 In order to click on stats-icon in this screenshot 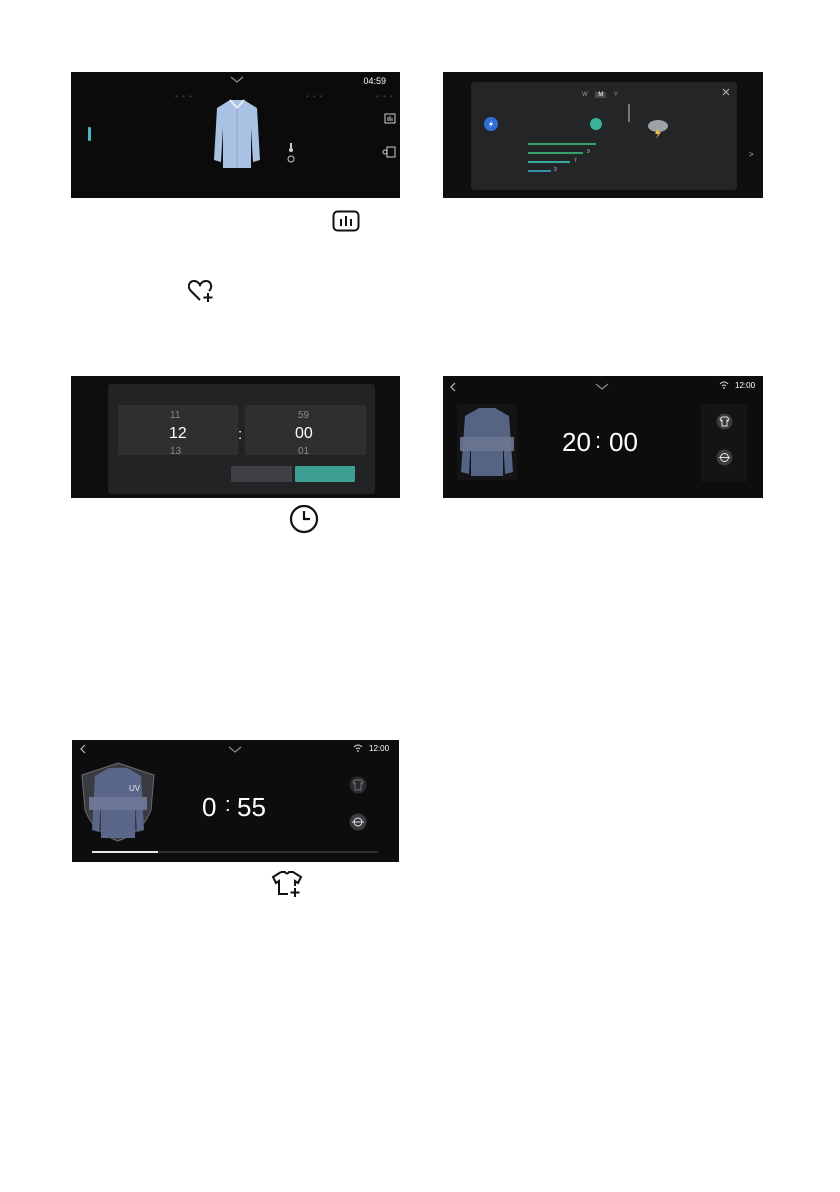, I will do `click(390, 118)`.